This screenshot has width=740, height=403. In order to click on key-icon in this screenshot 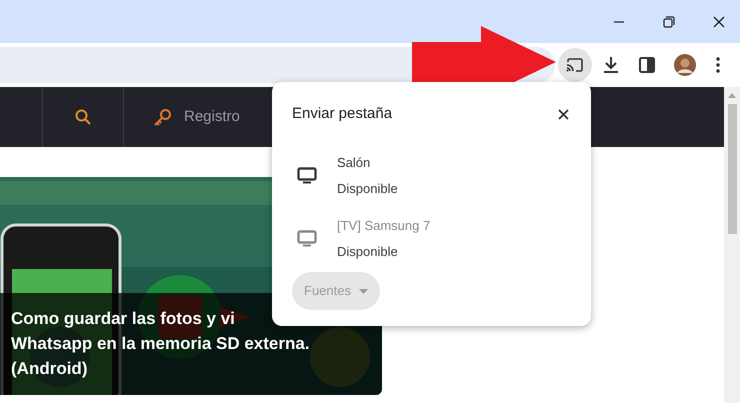, I will do `click(162, 117)`.